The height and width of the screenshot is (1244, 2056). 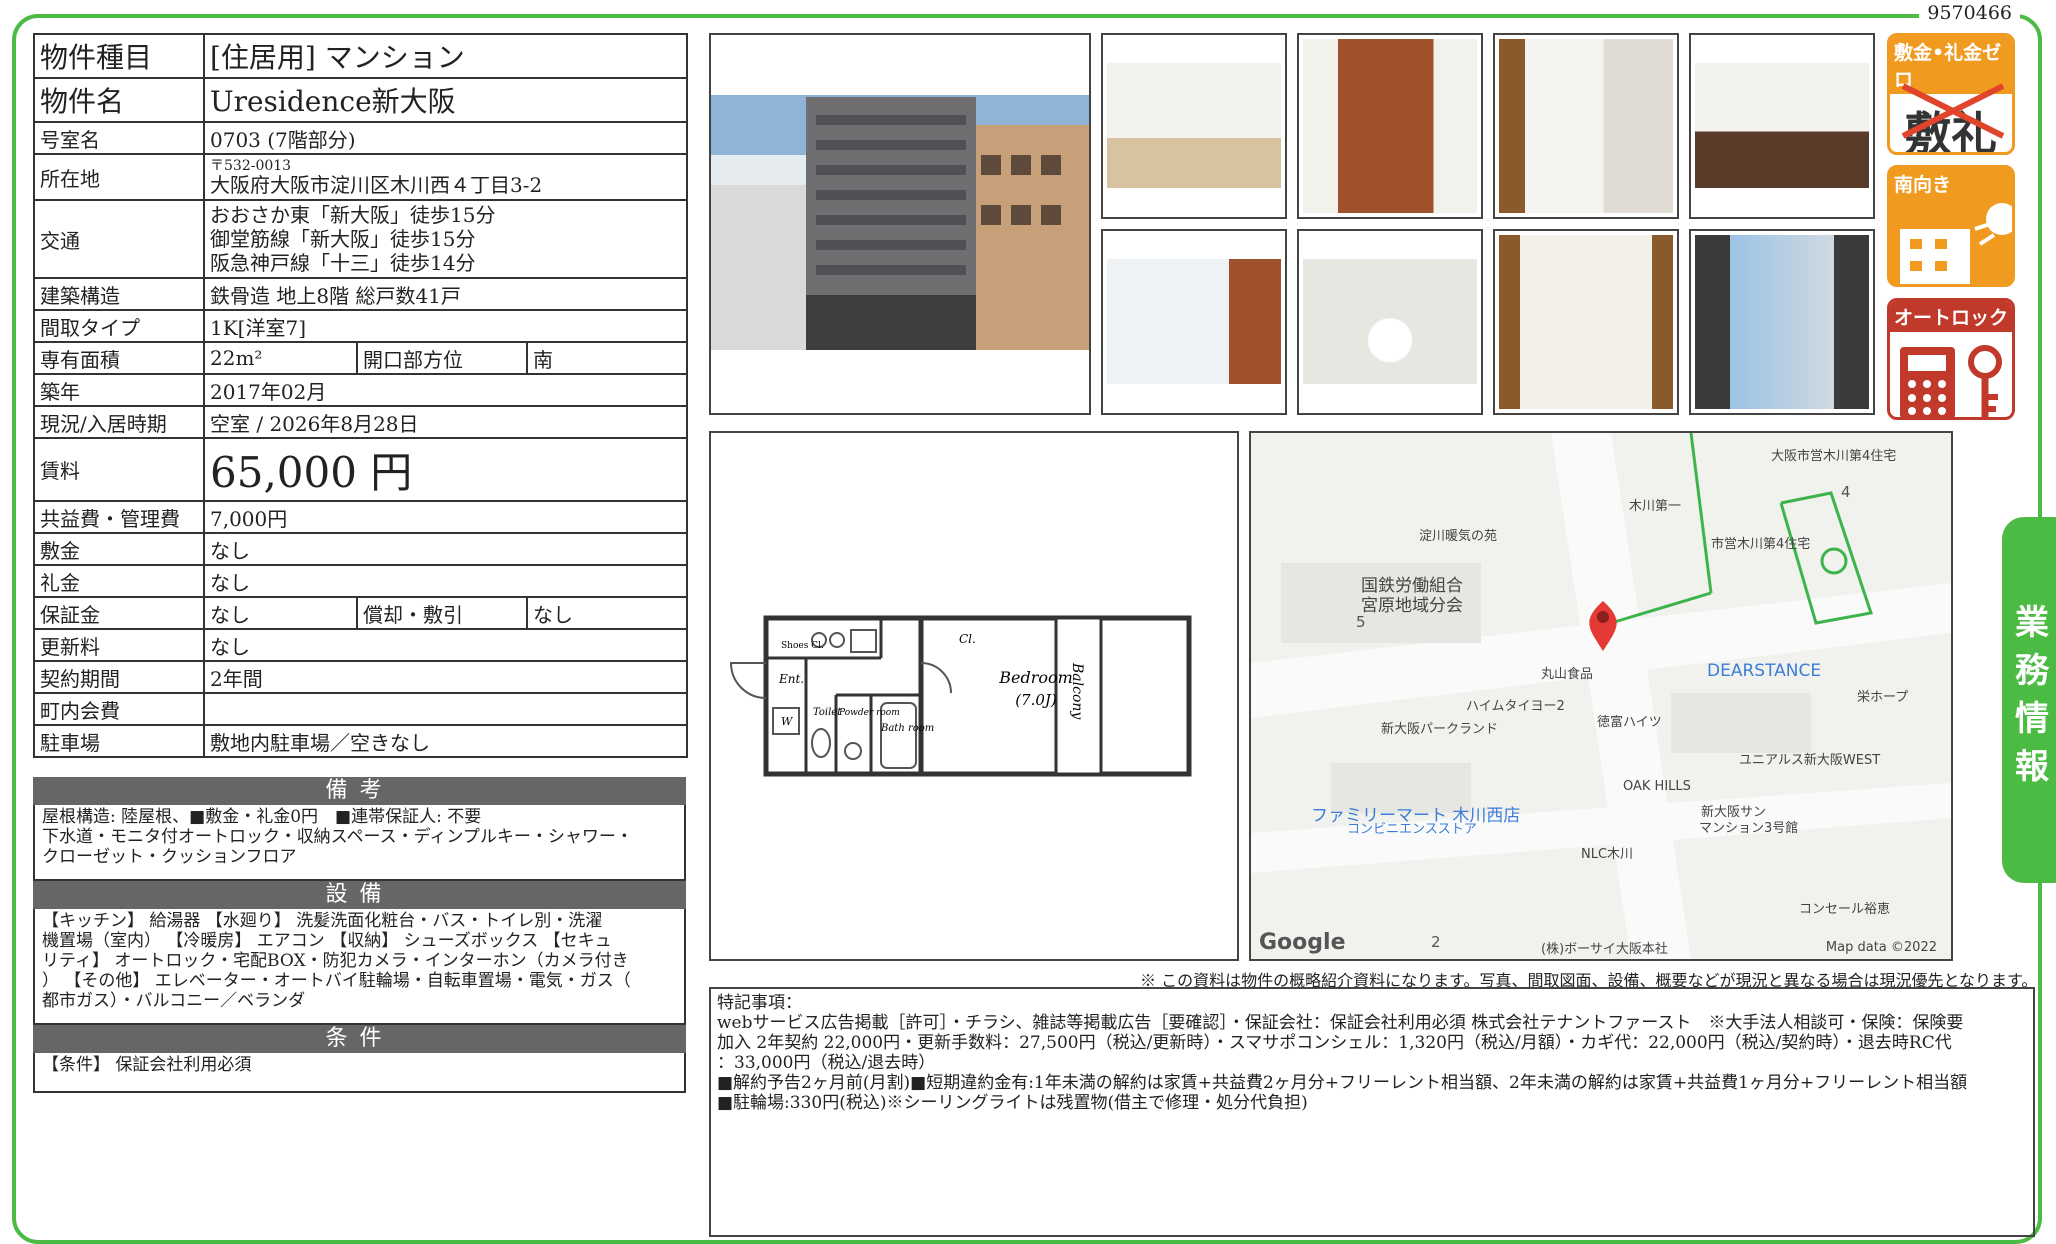 What do you see at coordinates (119, 138) in the screenshot?
I see `room-label: 号室名` at bounding box center [119, 138].